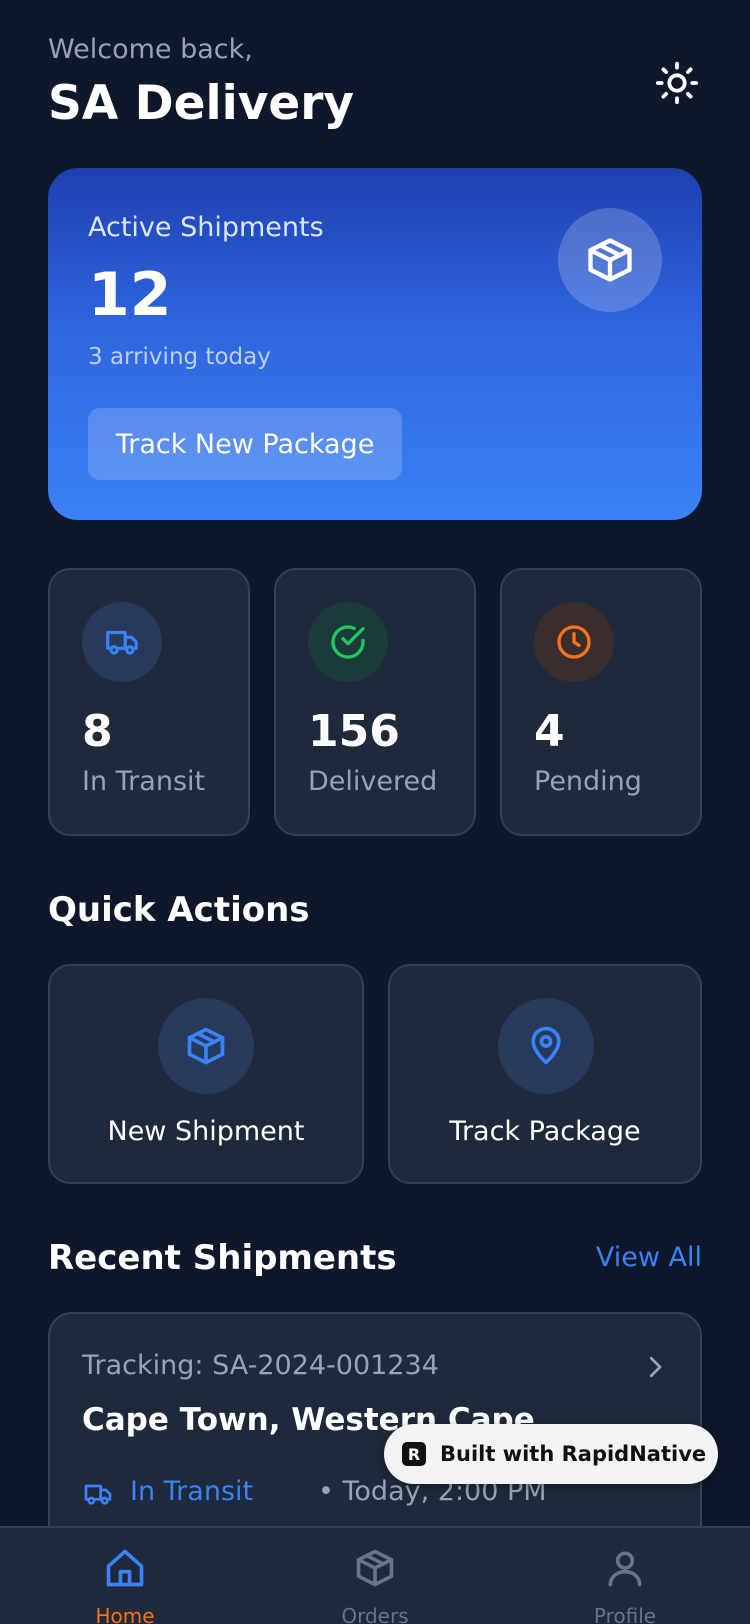 The image size is (750, 1624). Describe the element at coordinates (245, 444) in the screenshot. I see `track-new-package-button: Track New Package` at that location.